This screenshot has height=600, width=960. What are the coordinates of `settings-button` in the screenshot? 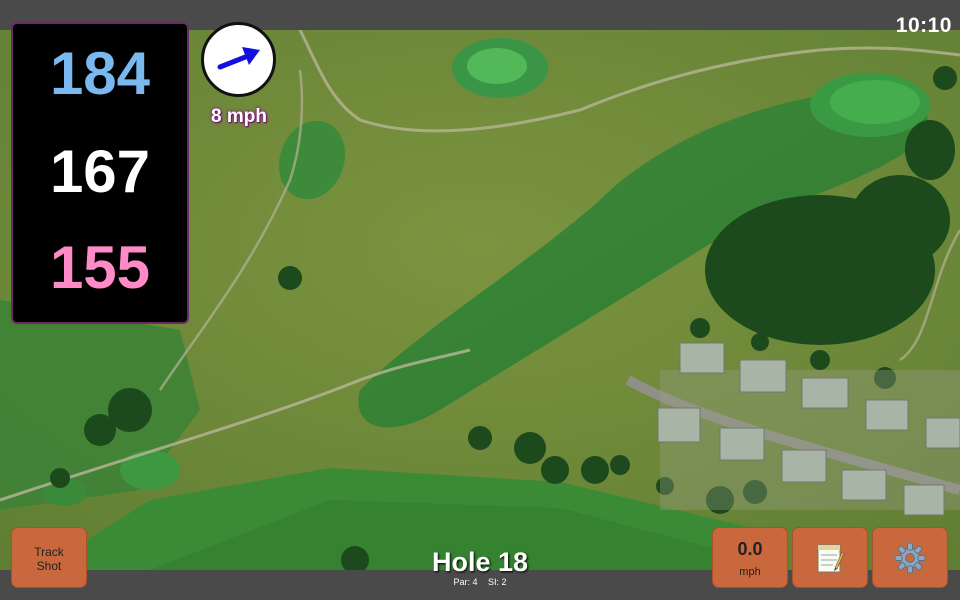 It's located at (910, 557).